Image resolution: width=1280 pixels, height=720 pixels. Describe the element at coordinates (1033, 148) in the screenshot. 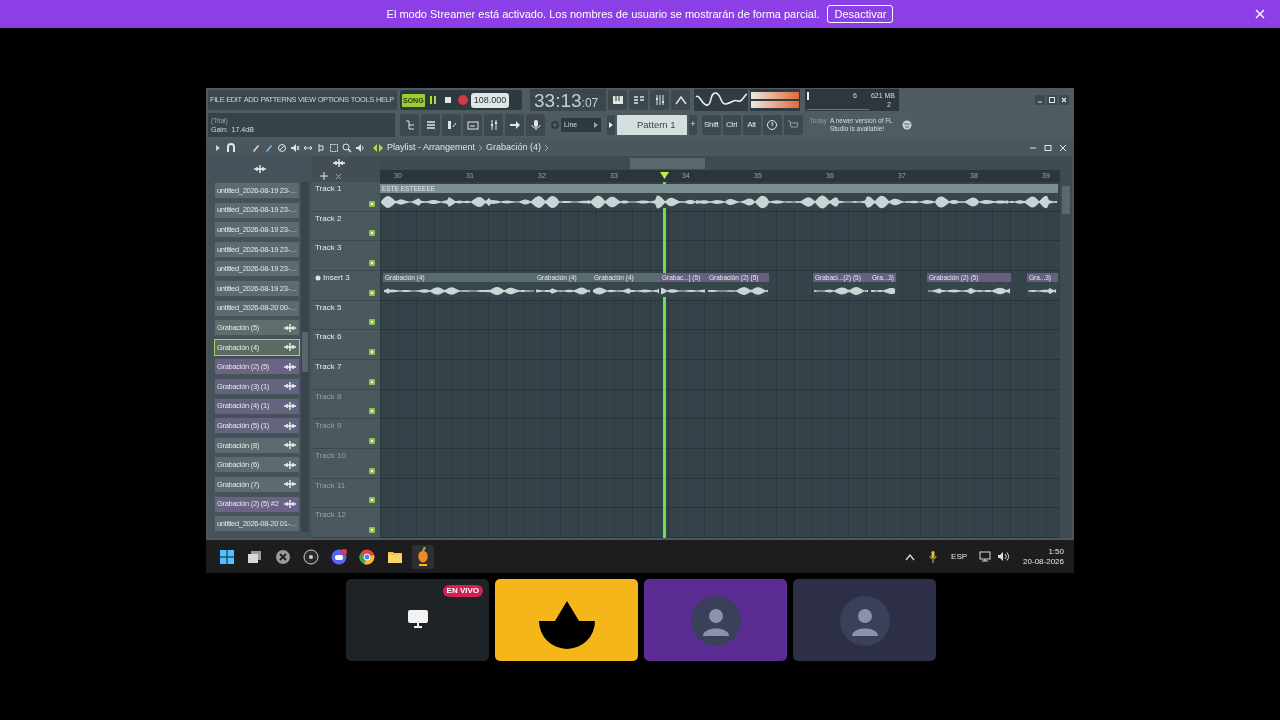

I see `minimize-icon` at that location.